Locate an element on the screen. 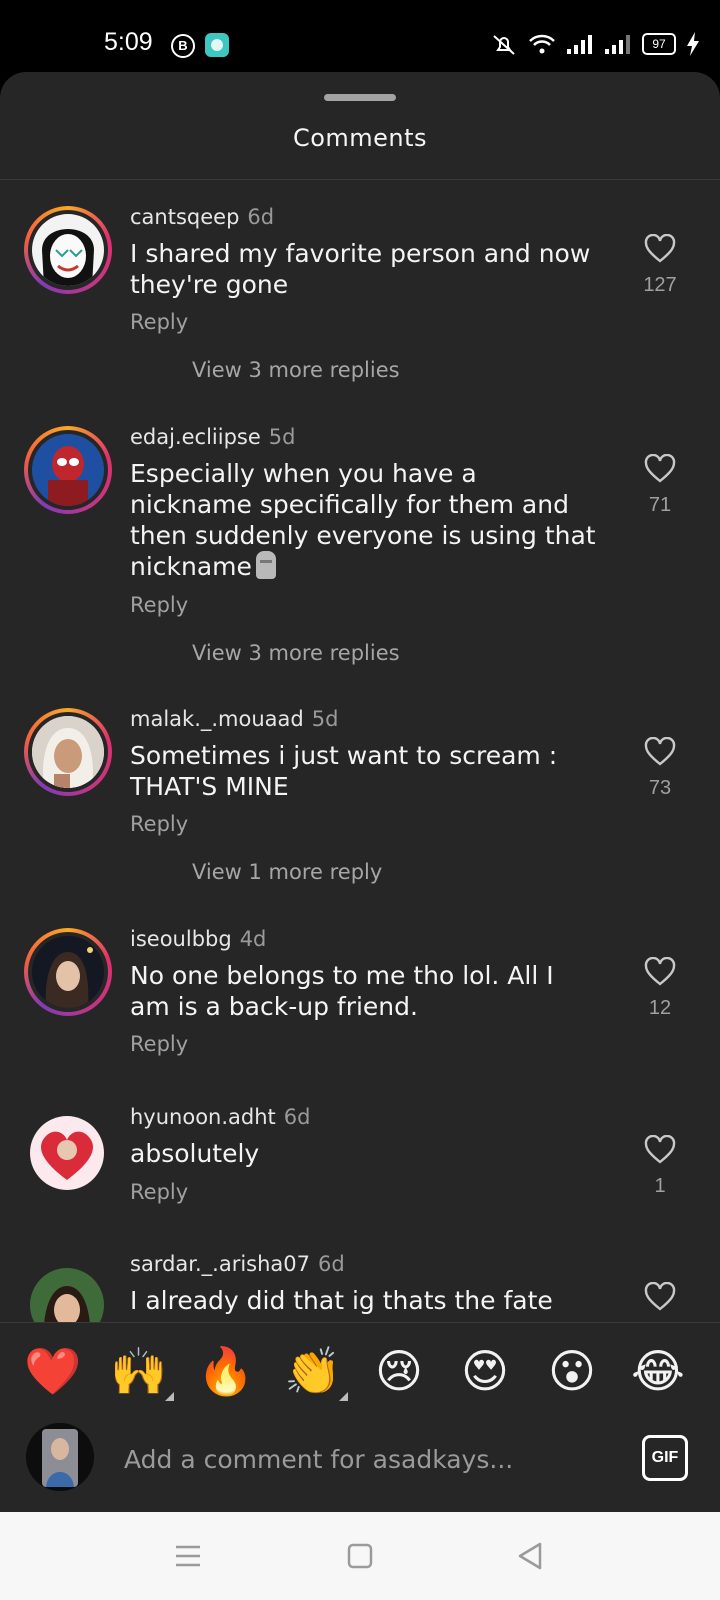  comment-username: sardar._.arisha07 is located at coordinates (220, 1264).